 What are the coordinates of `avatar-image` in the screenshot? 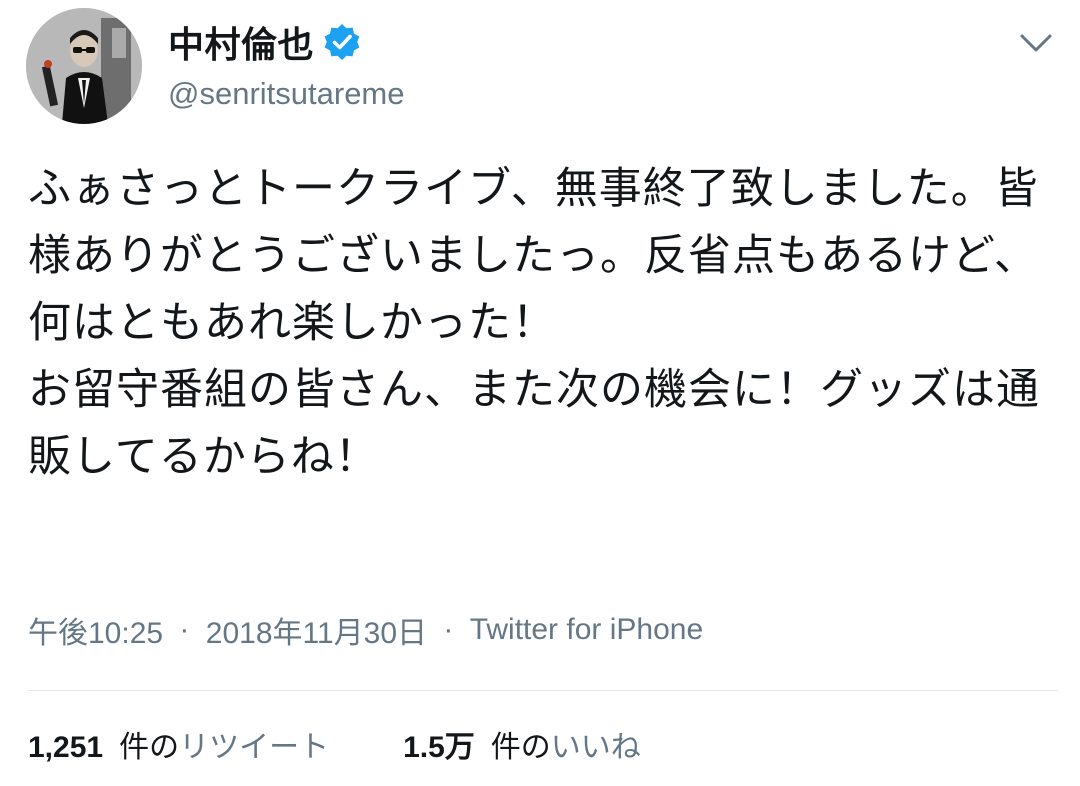 It's located at (84, 66).